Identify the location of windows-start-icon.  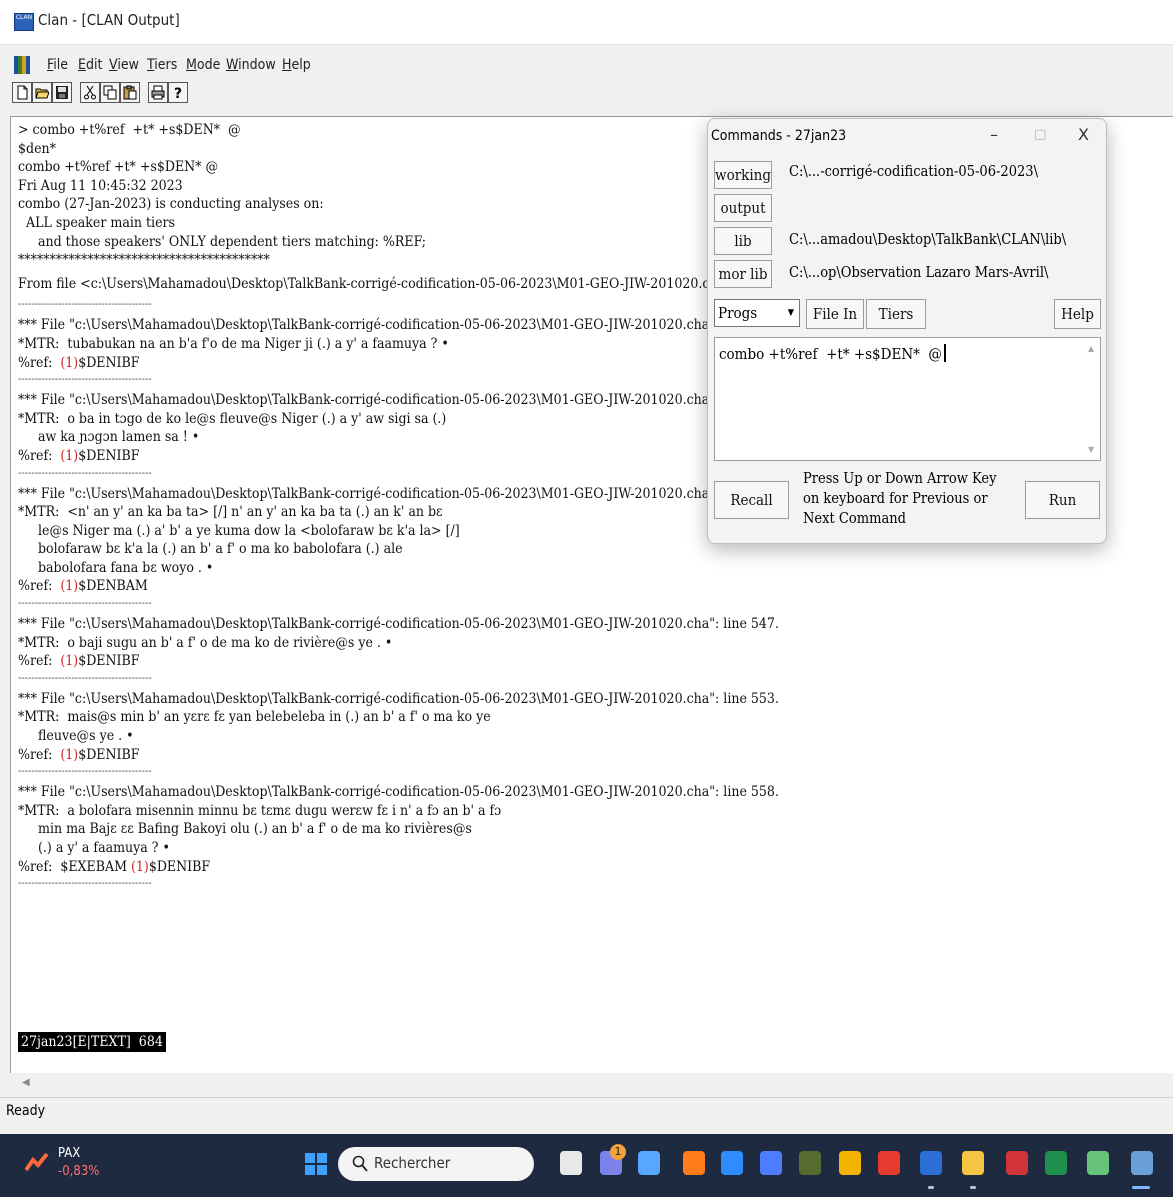
(316, 1164).